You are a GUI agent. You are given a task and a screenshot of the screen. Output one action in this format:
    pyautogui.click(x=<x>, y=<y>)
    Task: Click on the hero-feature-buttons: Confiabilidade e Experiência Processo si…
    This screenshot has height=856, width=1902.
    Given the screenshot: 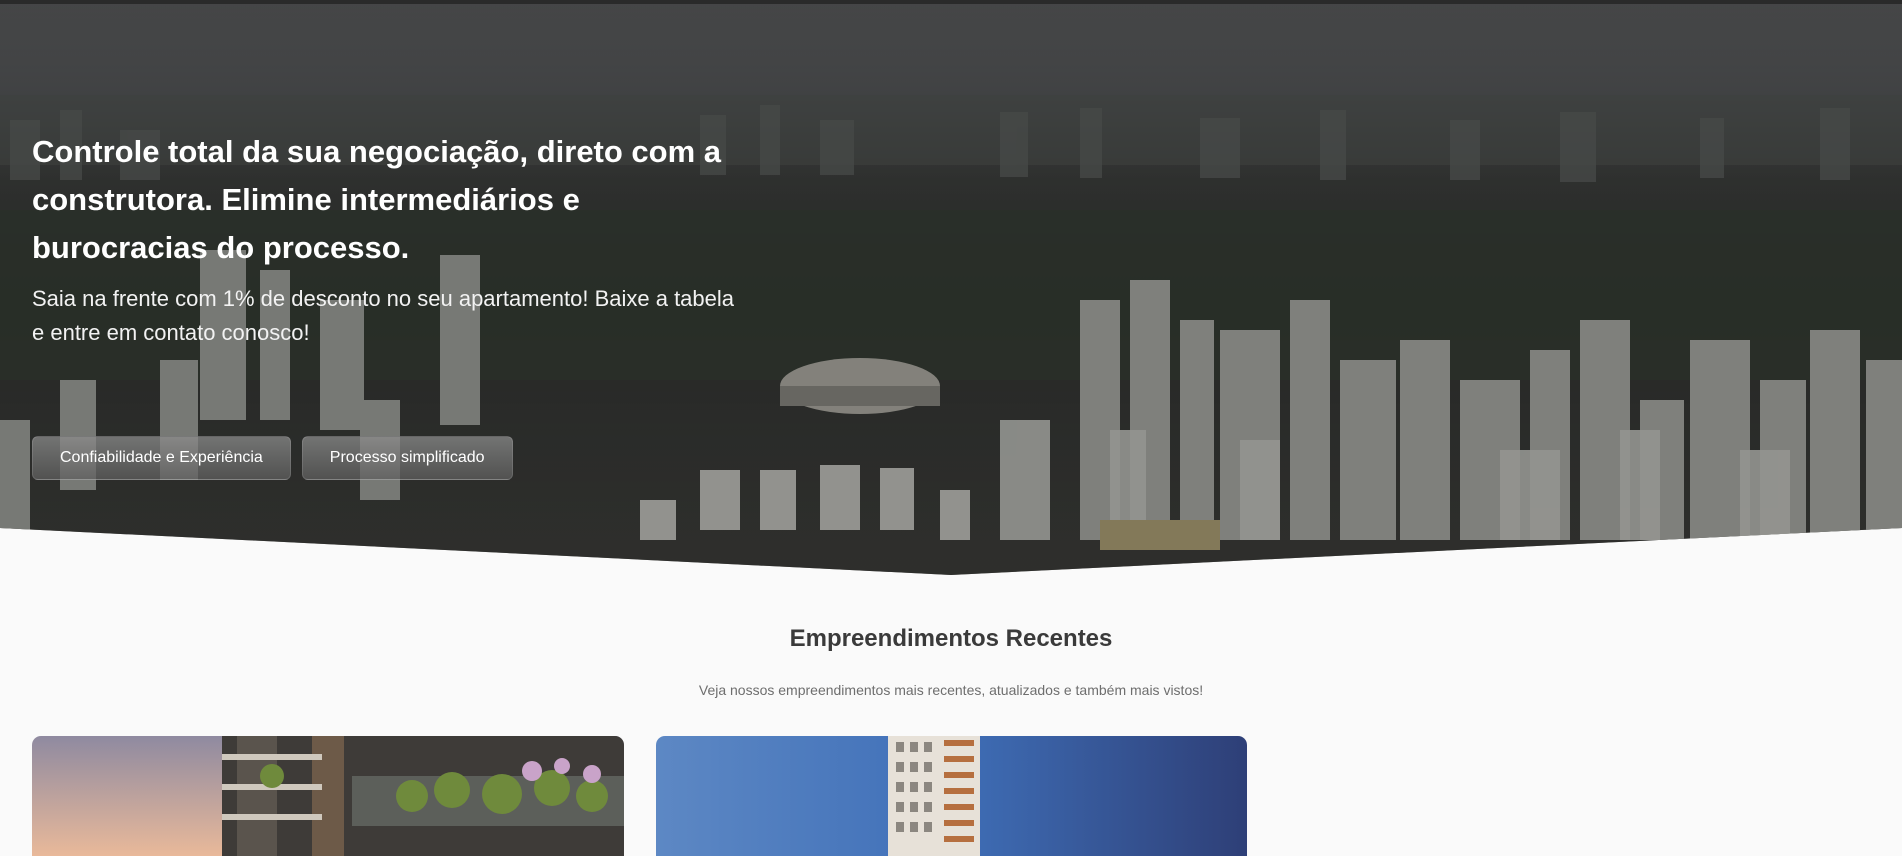 What is the action you would take?
    pyautogui.click(x=272, y=458)
    